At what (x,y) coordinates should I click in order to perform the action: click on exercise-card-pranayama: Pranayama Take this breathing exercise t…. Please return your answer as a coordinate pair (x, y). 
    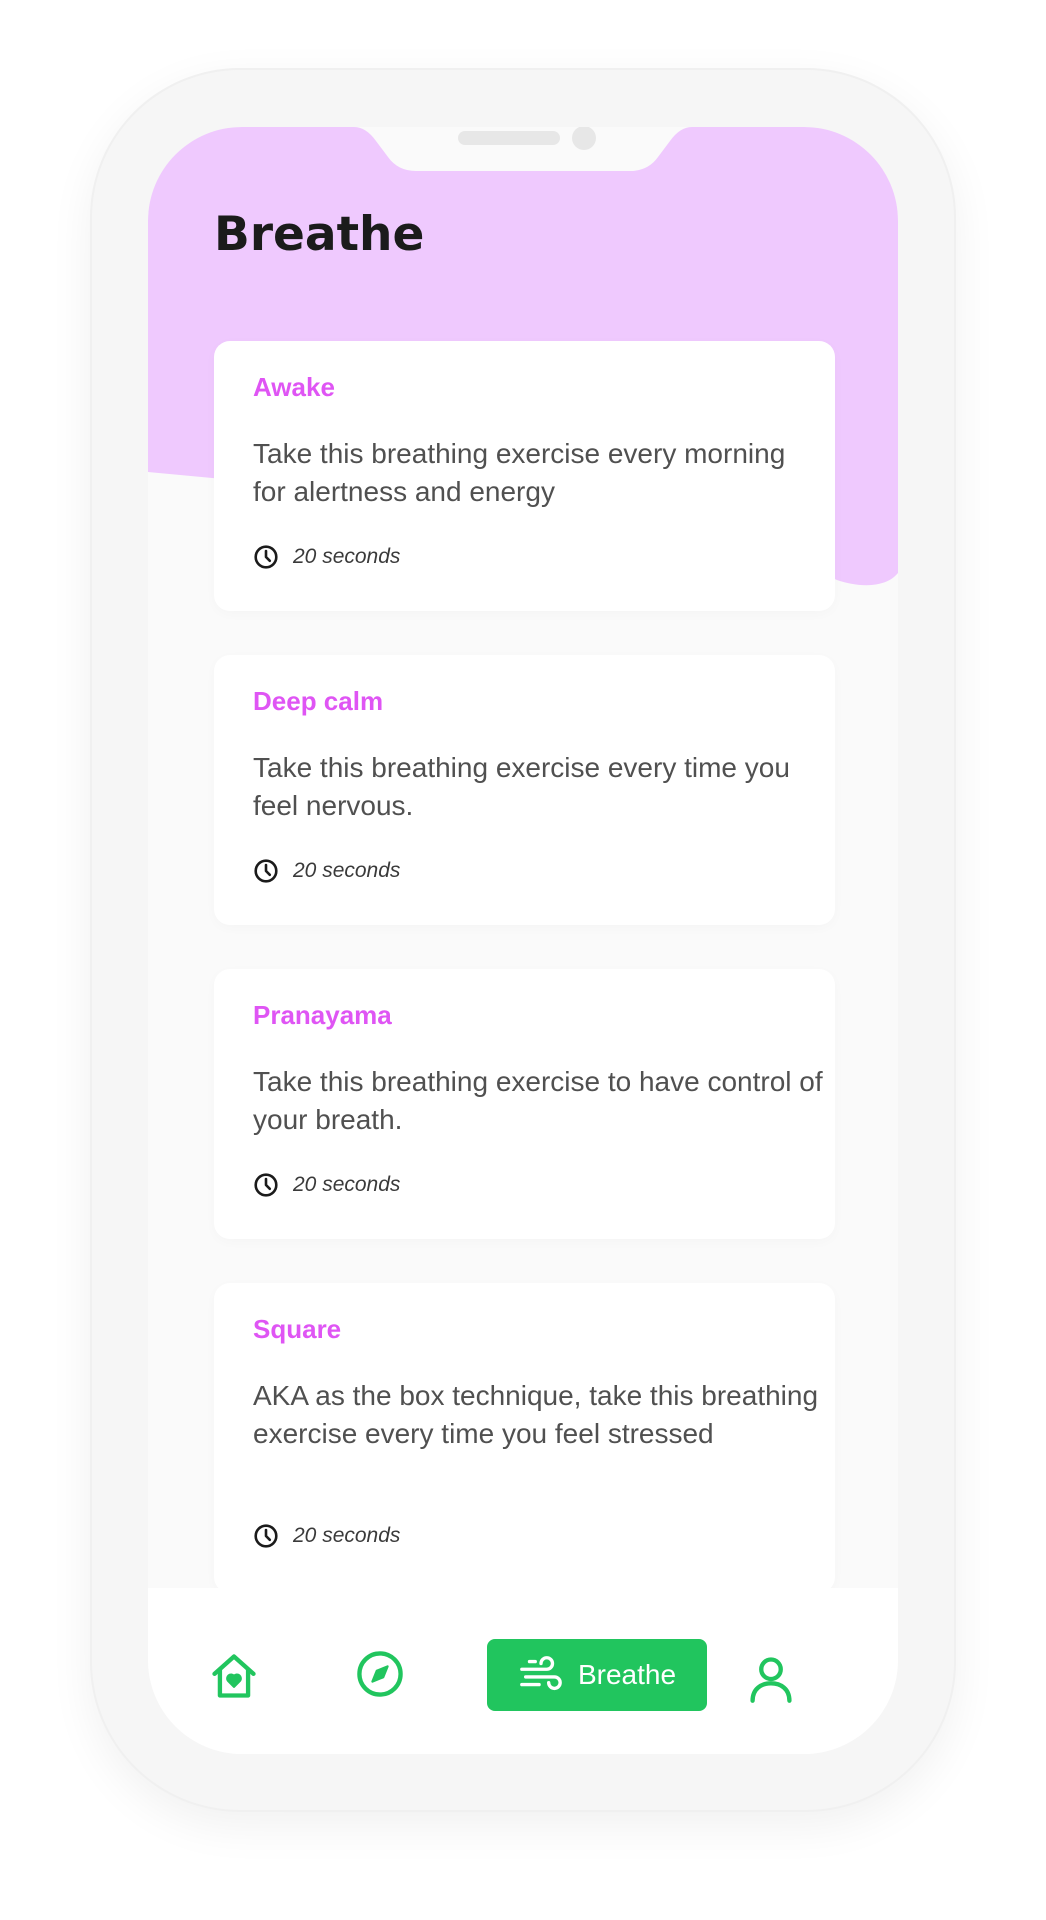
    Looking at the image, I should click on (524, 1104).